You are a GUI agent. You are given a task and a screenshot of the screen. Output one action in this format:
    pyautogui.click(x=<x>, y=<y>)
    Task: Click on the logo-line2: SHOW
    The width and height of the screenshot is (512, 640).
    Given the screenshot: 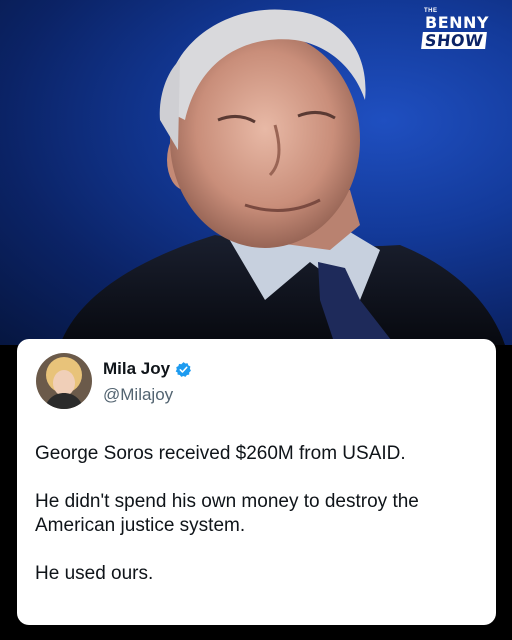 What is the action you would take?
    pyautogui.click(x=454, y=40)
    